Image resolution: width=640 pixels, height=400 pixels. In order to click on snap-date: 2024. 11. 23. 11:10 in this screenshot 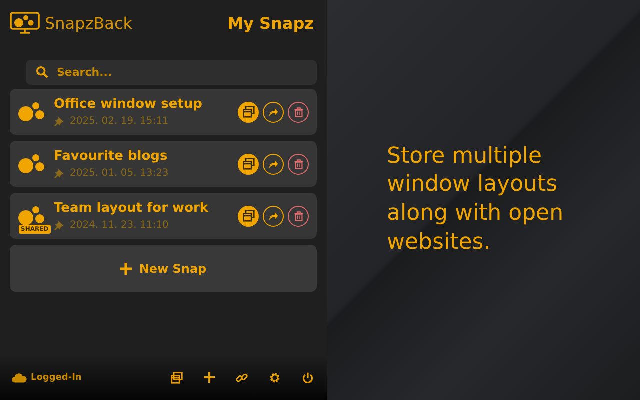, I will do `click(119, 225)`.